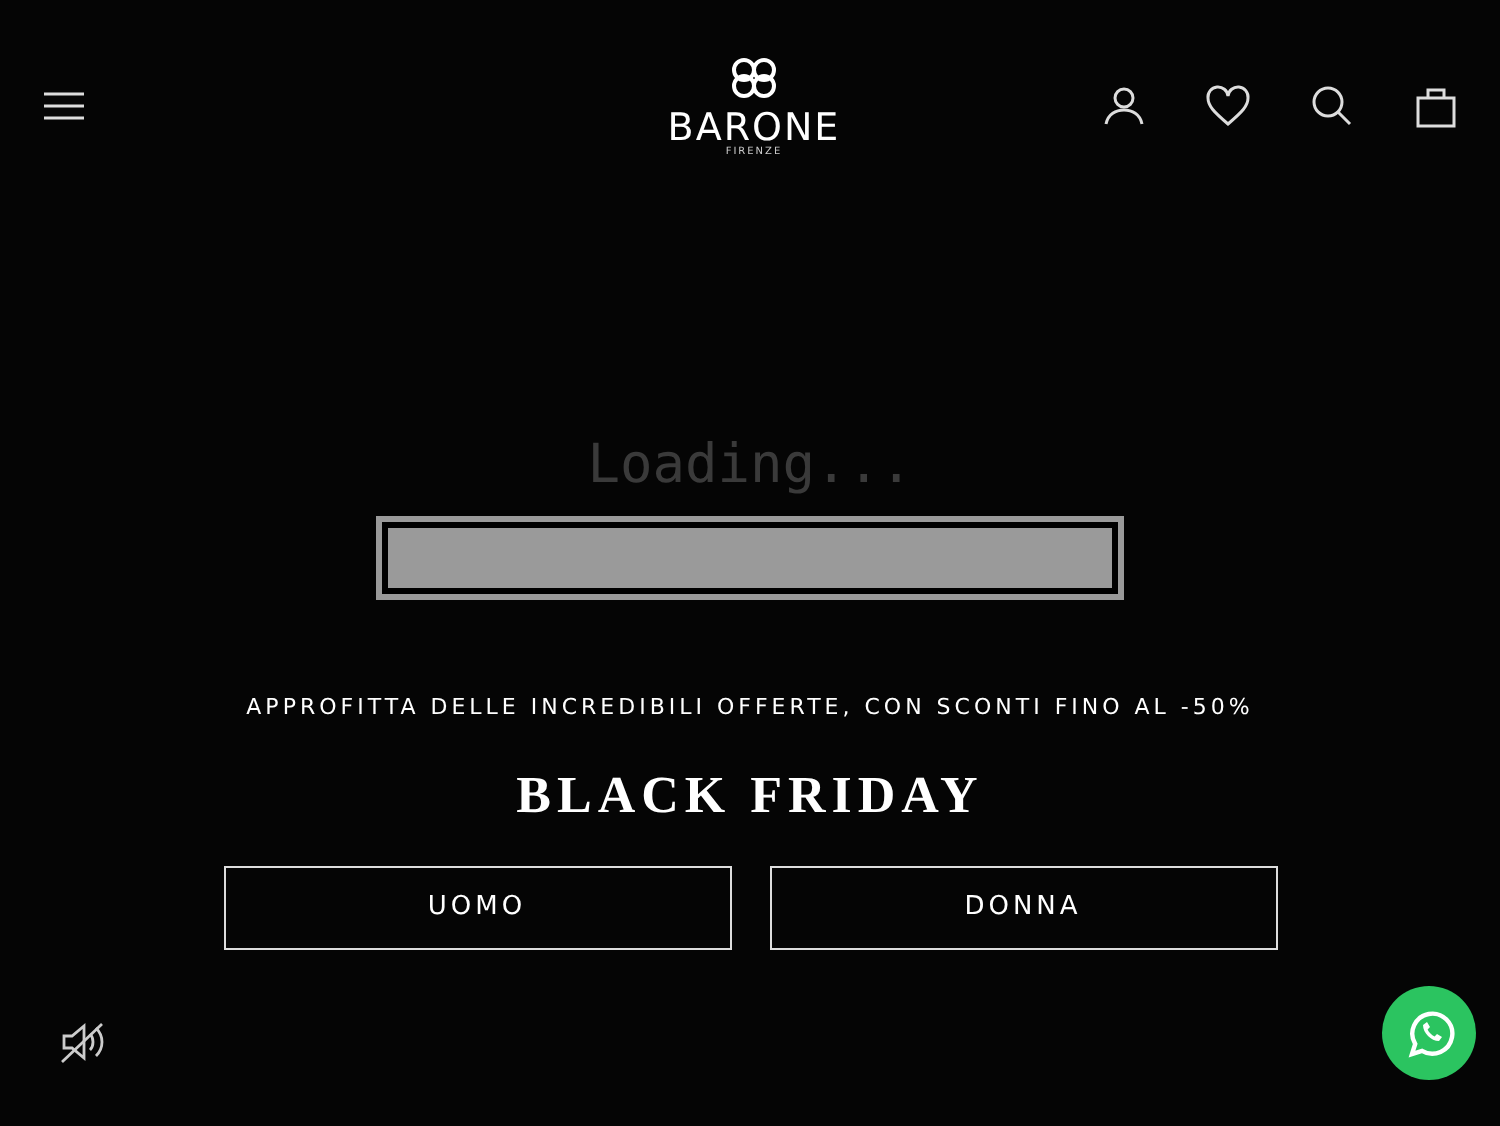 The image size is (1500, 1126). What do you see at coordinates (1023, 908) in the screenshot?
I see `category-button: DONNA` at bounding box center [1023, 908].